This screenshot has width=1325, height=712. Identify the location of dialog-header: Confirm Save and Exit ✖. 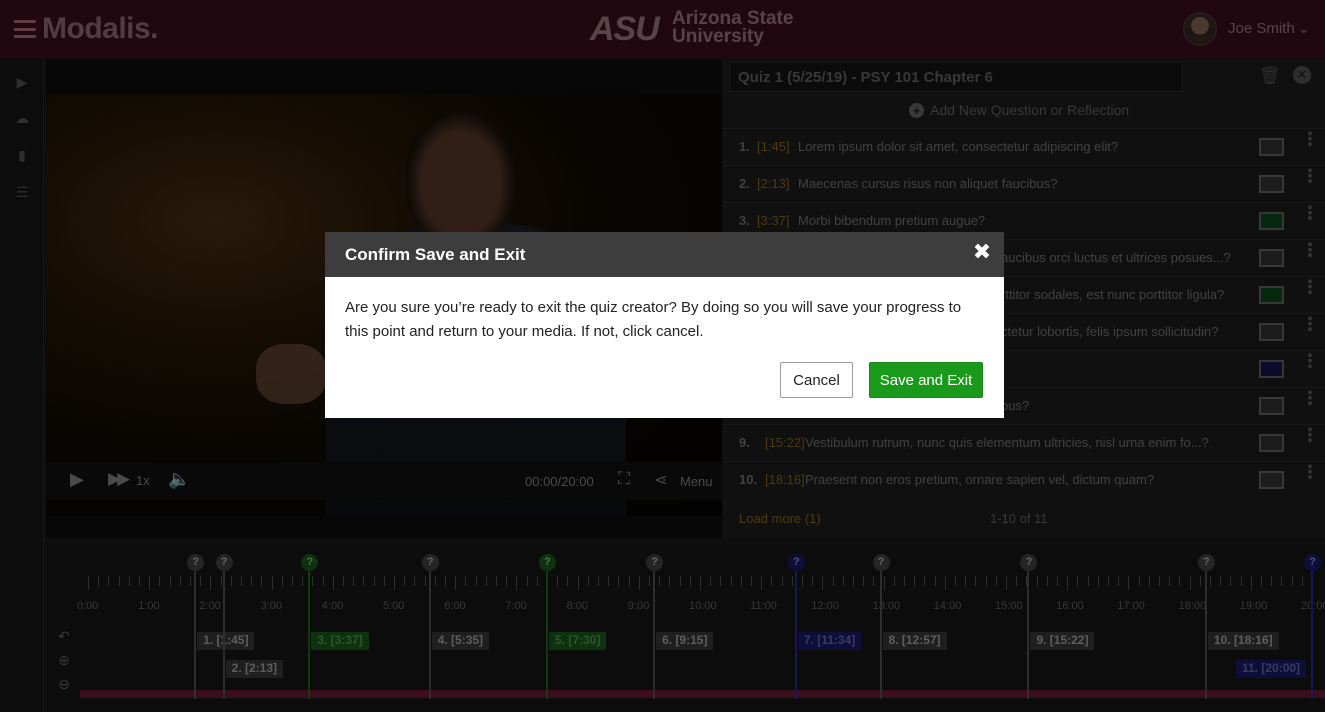
(664, 254).